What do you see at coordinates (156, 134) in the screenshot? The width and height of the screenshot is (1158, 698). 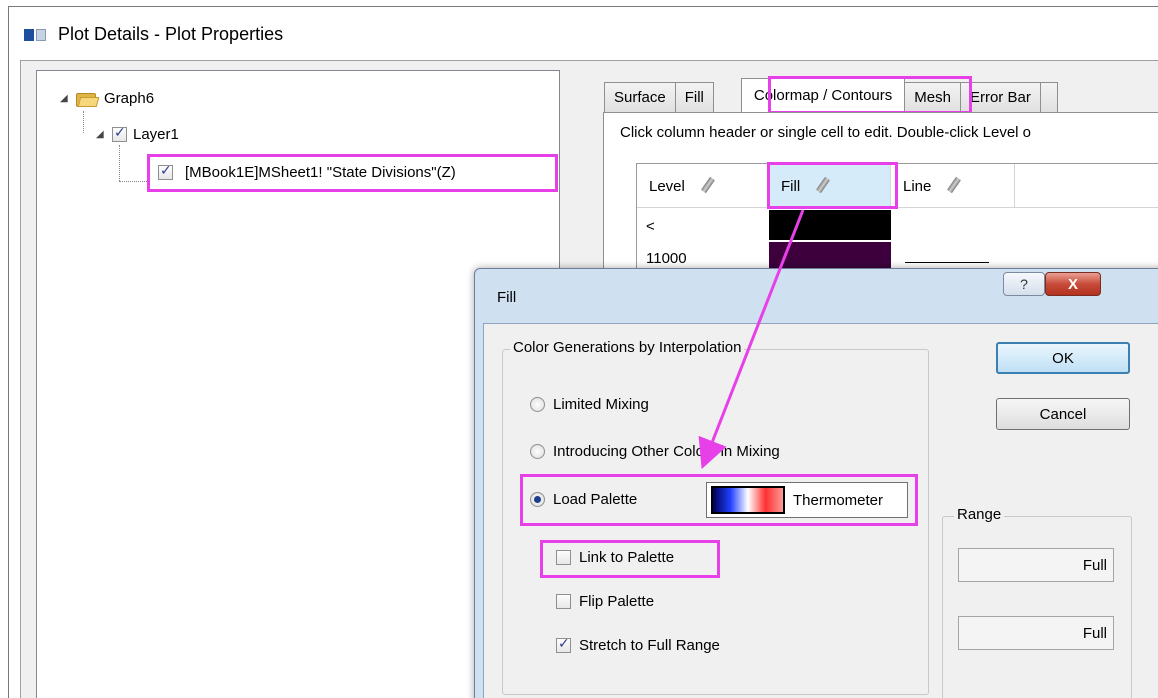 I see `tree-item-layer-label: Layer1` at bounding box center [156, 134].